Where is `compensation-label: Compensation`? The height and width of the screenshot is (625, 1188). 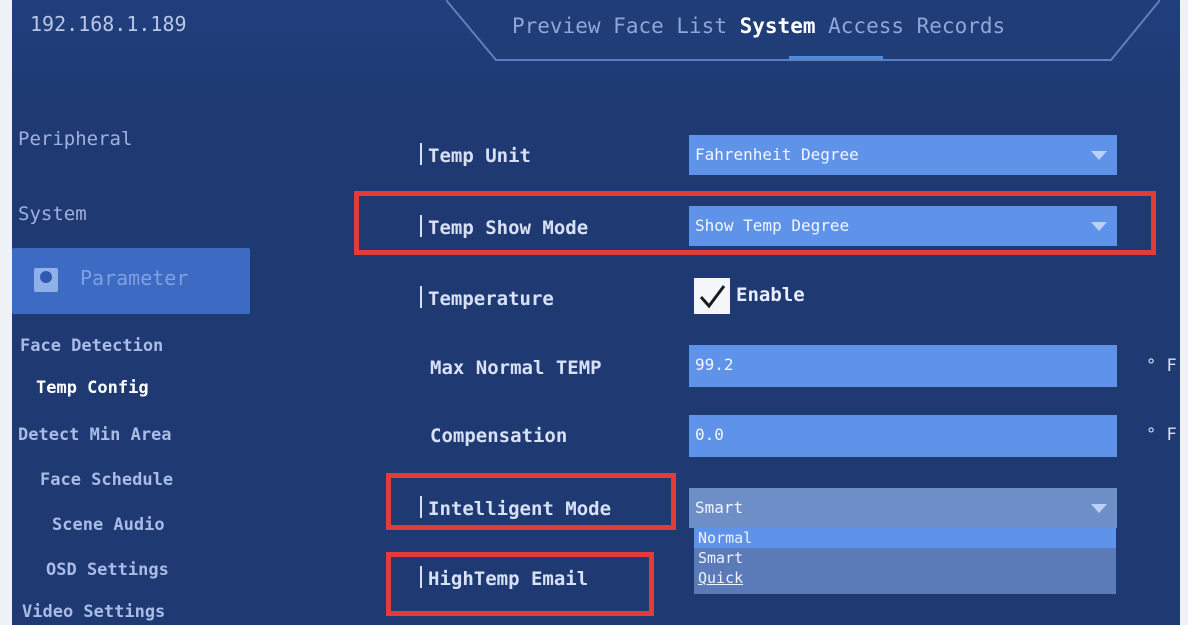
compensation-label: Compensation is located at coordinates (499, 436).